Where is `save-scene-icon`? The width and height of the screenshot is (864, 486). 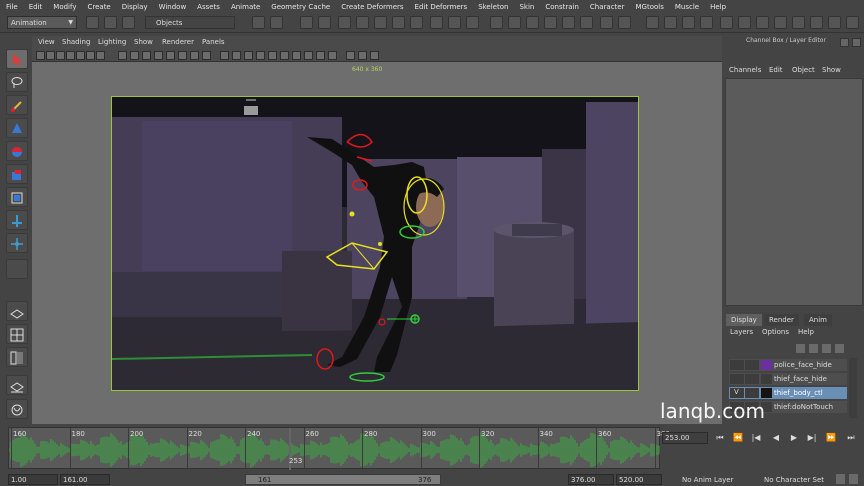
save-scene-icon is located at coordinates (128, 22).